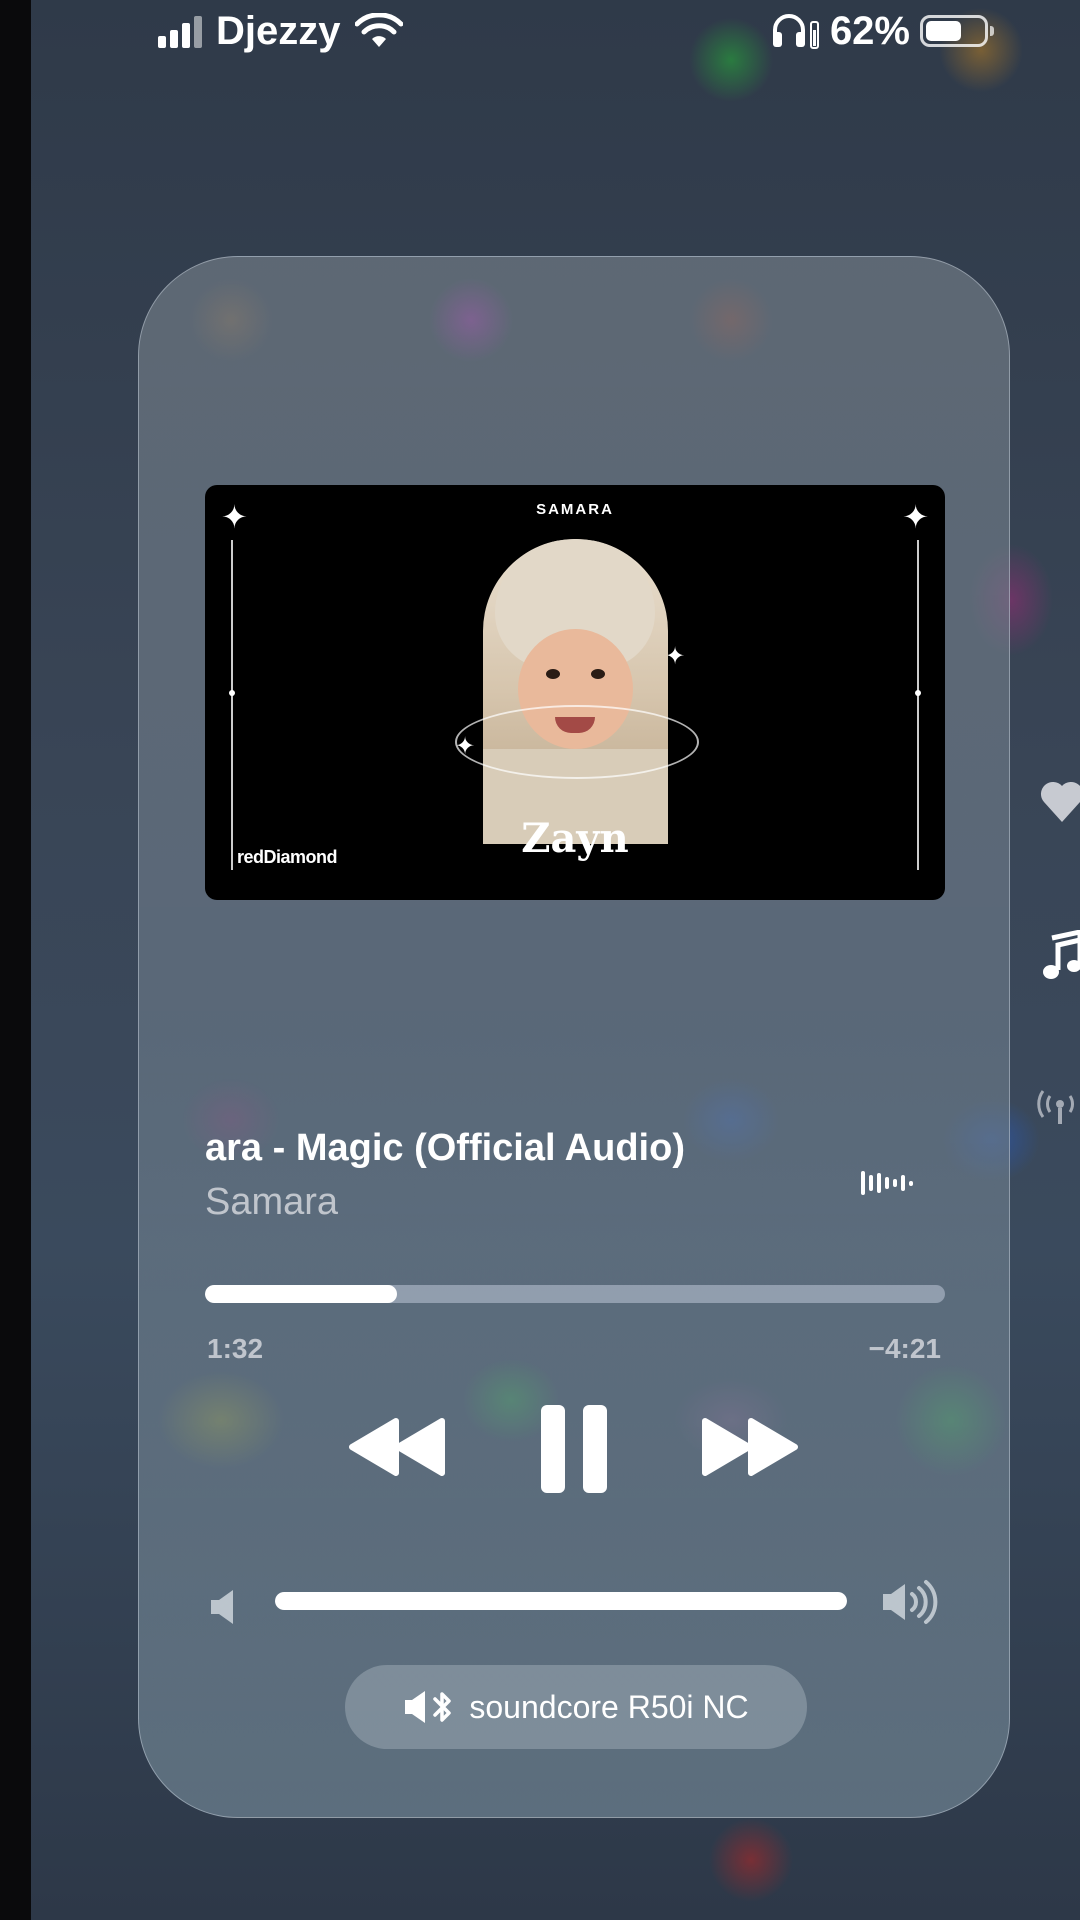 Image resolution: width=1080 pixels, height=1920 pixels. I want to click on broadcast-icon, so click(1058, 1108).